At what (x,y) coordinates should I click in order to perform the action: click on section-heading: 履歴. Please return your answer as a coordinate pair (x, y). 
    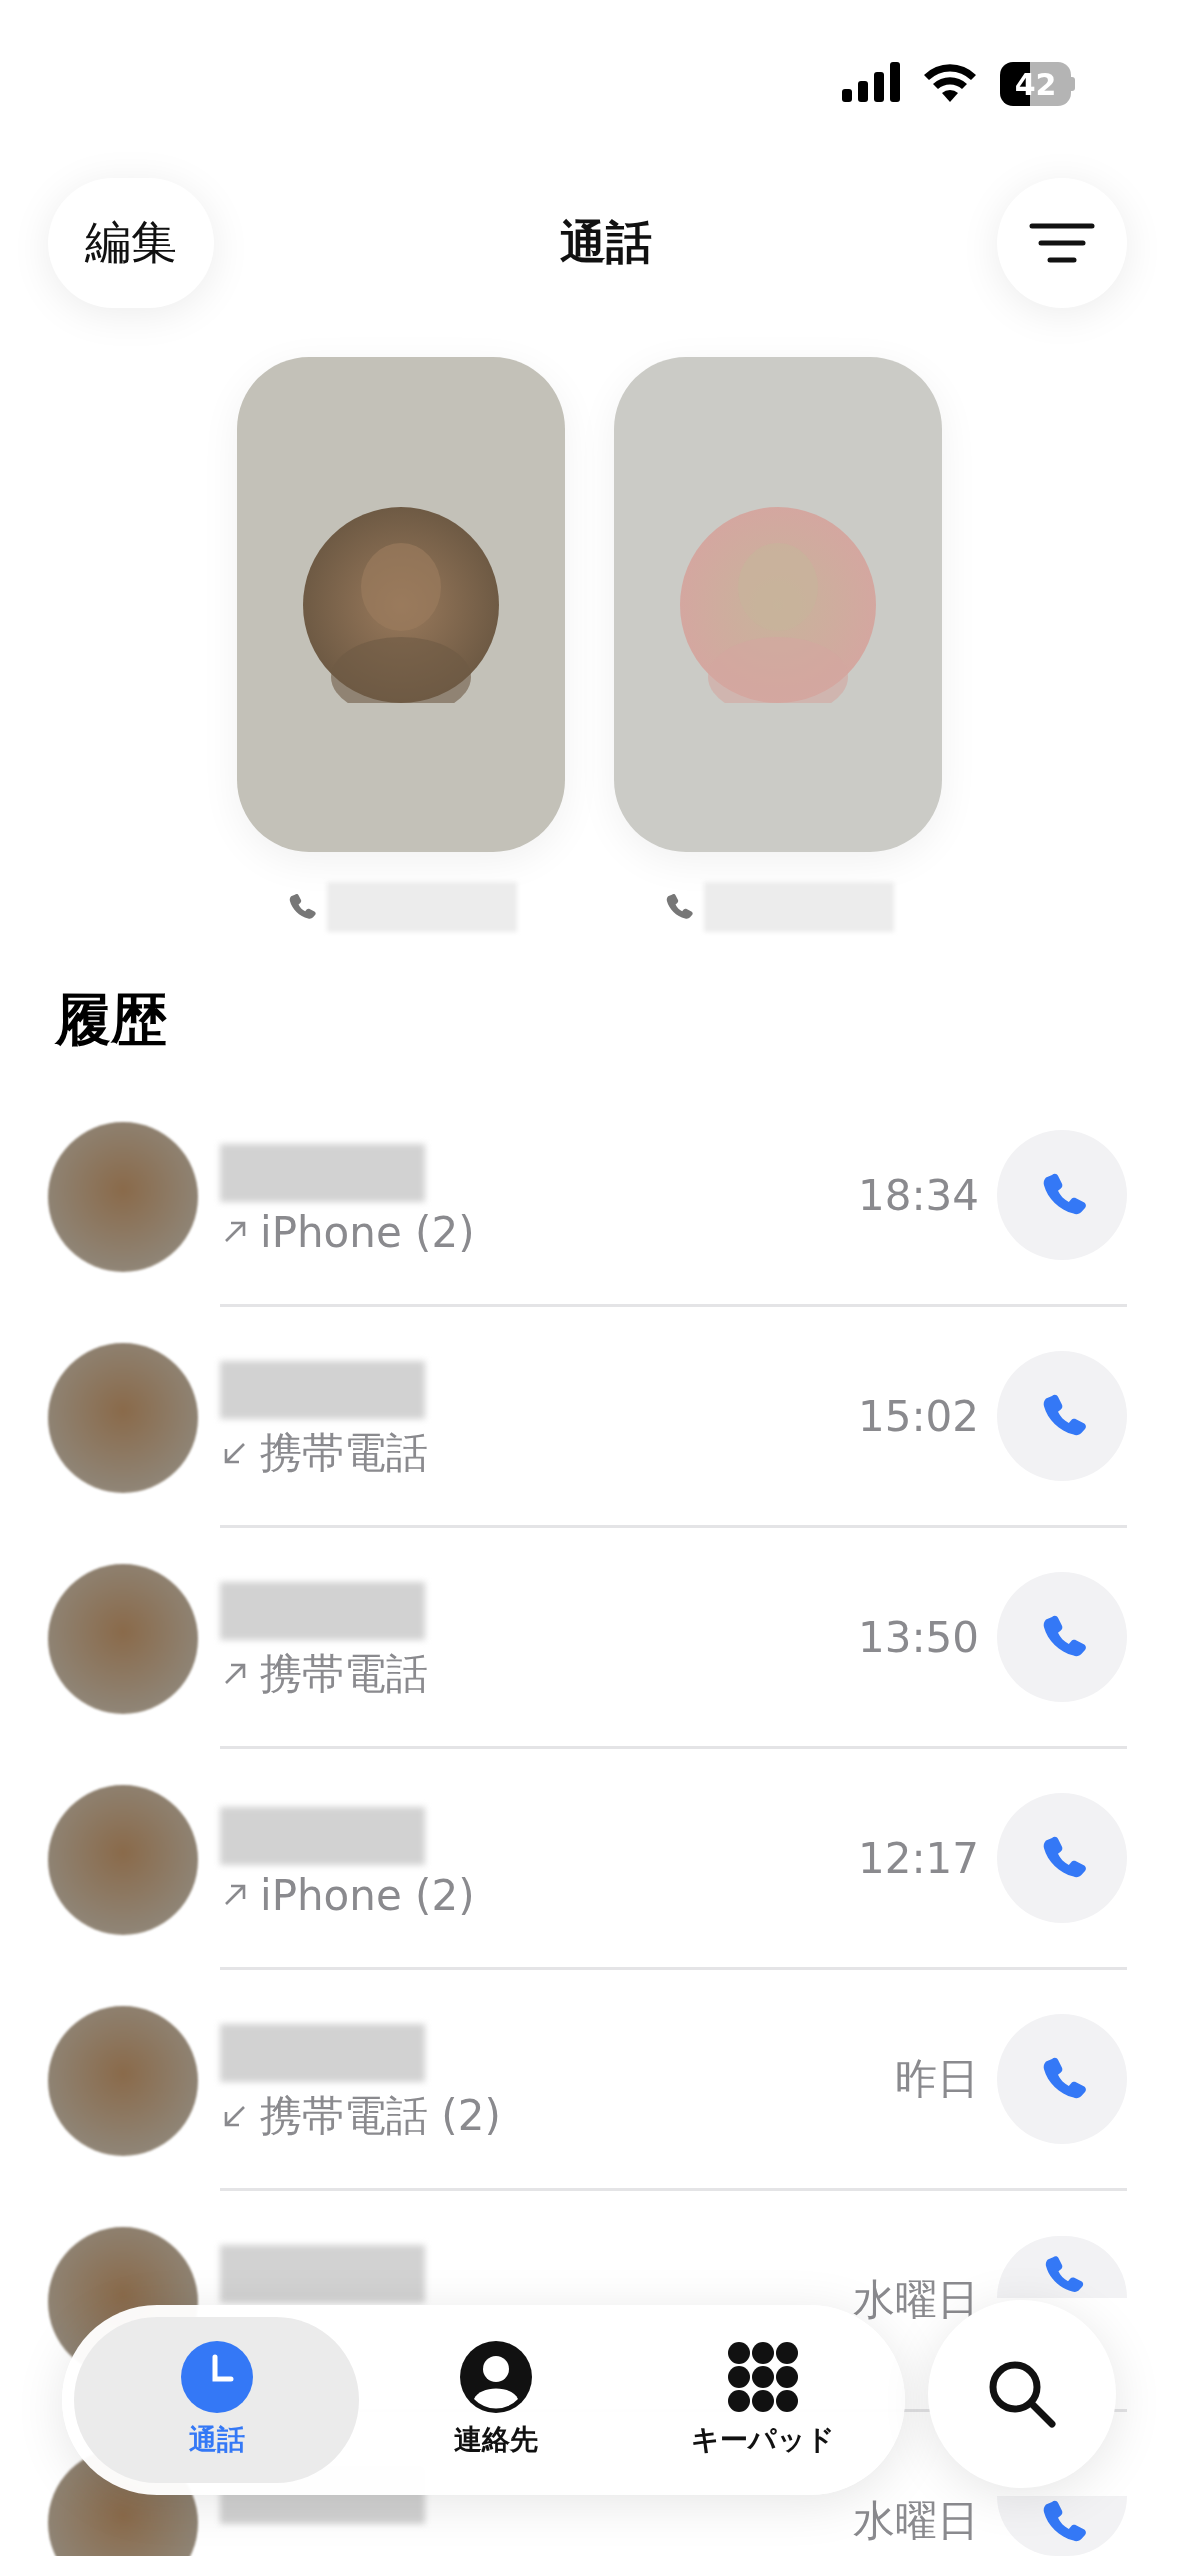
    Looking at the image, I should click on (111, 1020).